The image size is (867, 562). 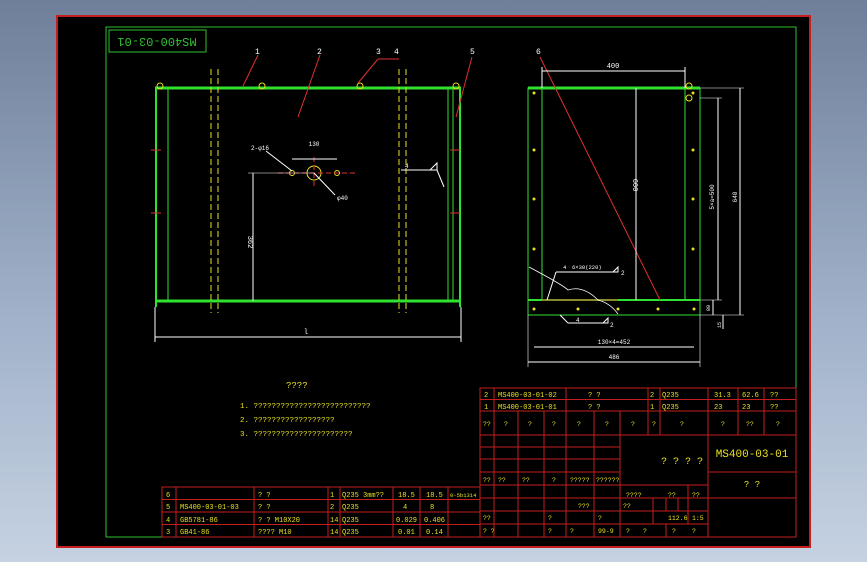 I want to click on notes-title: ????, so click(x=297, y=386).